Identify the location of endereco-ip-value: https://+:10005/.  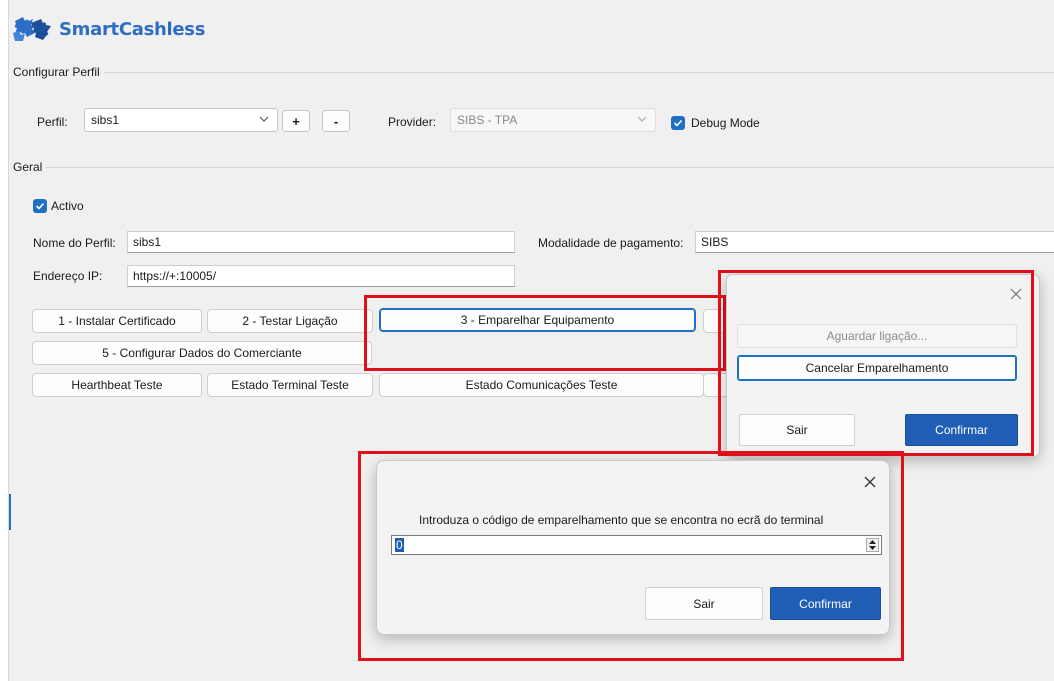
(175, 276).